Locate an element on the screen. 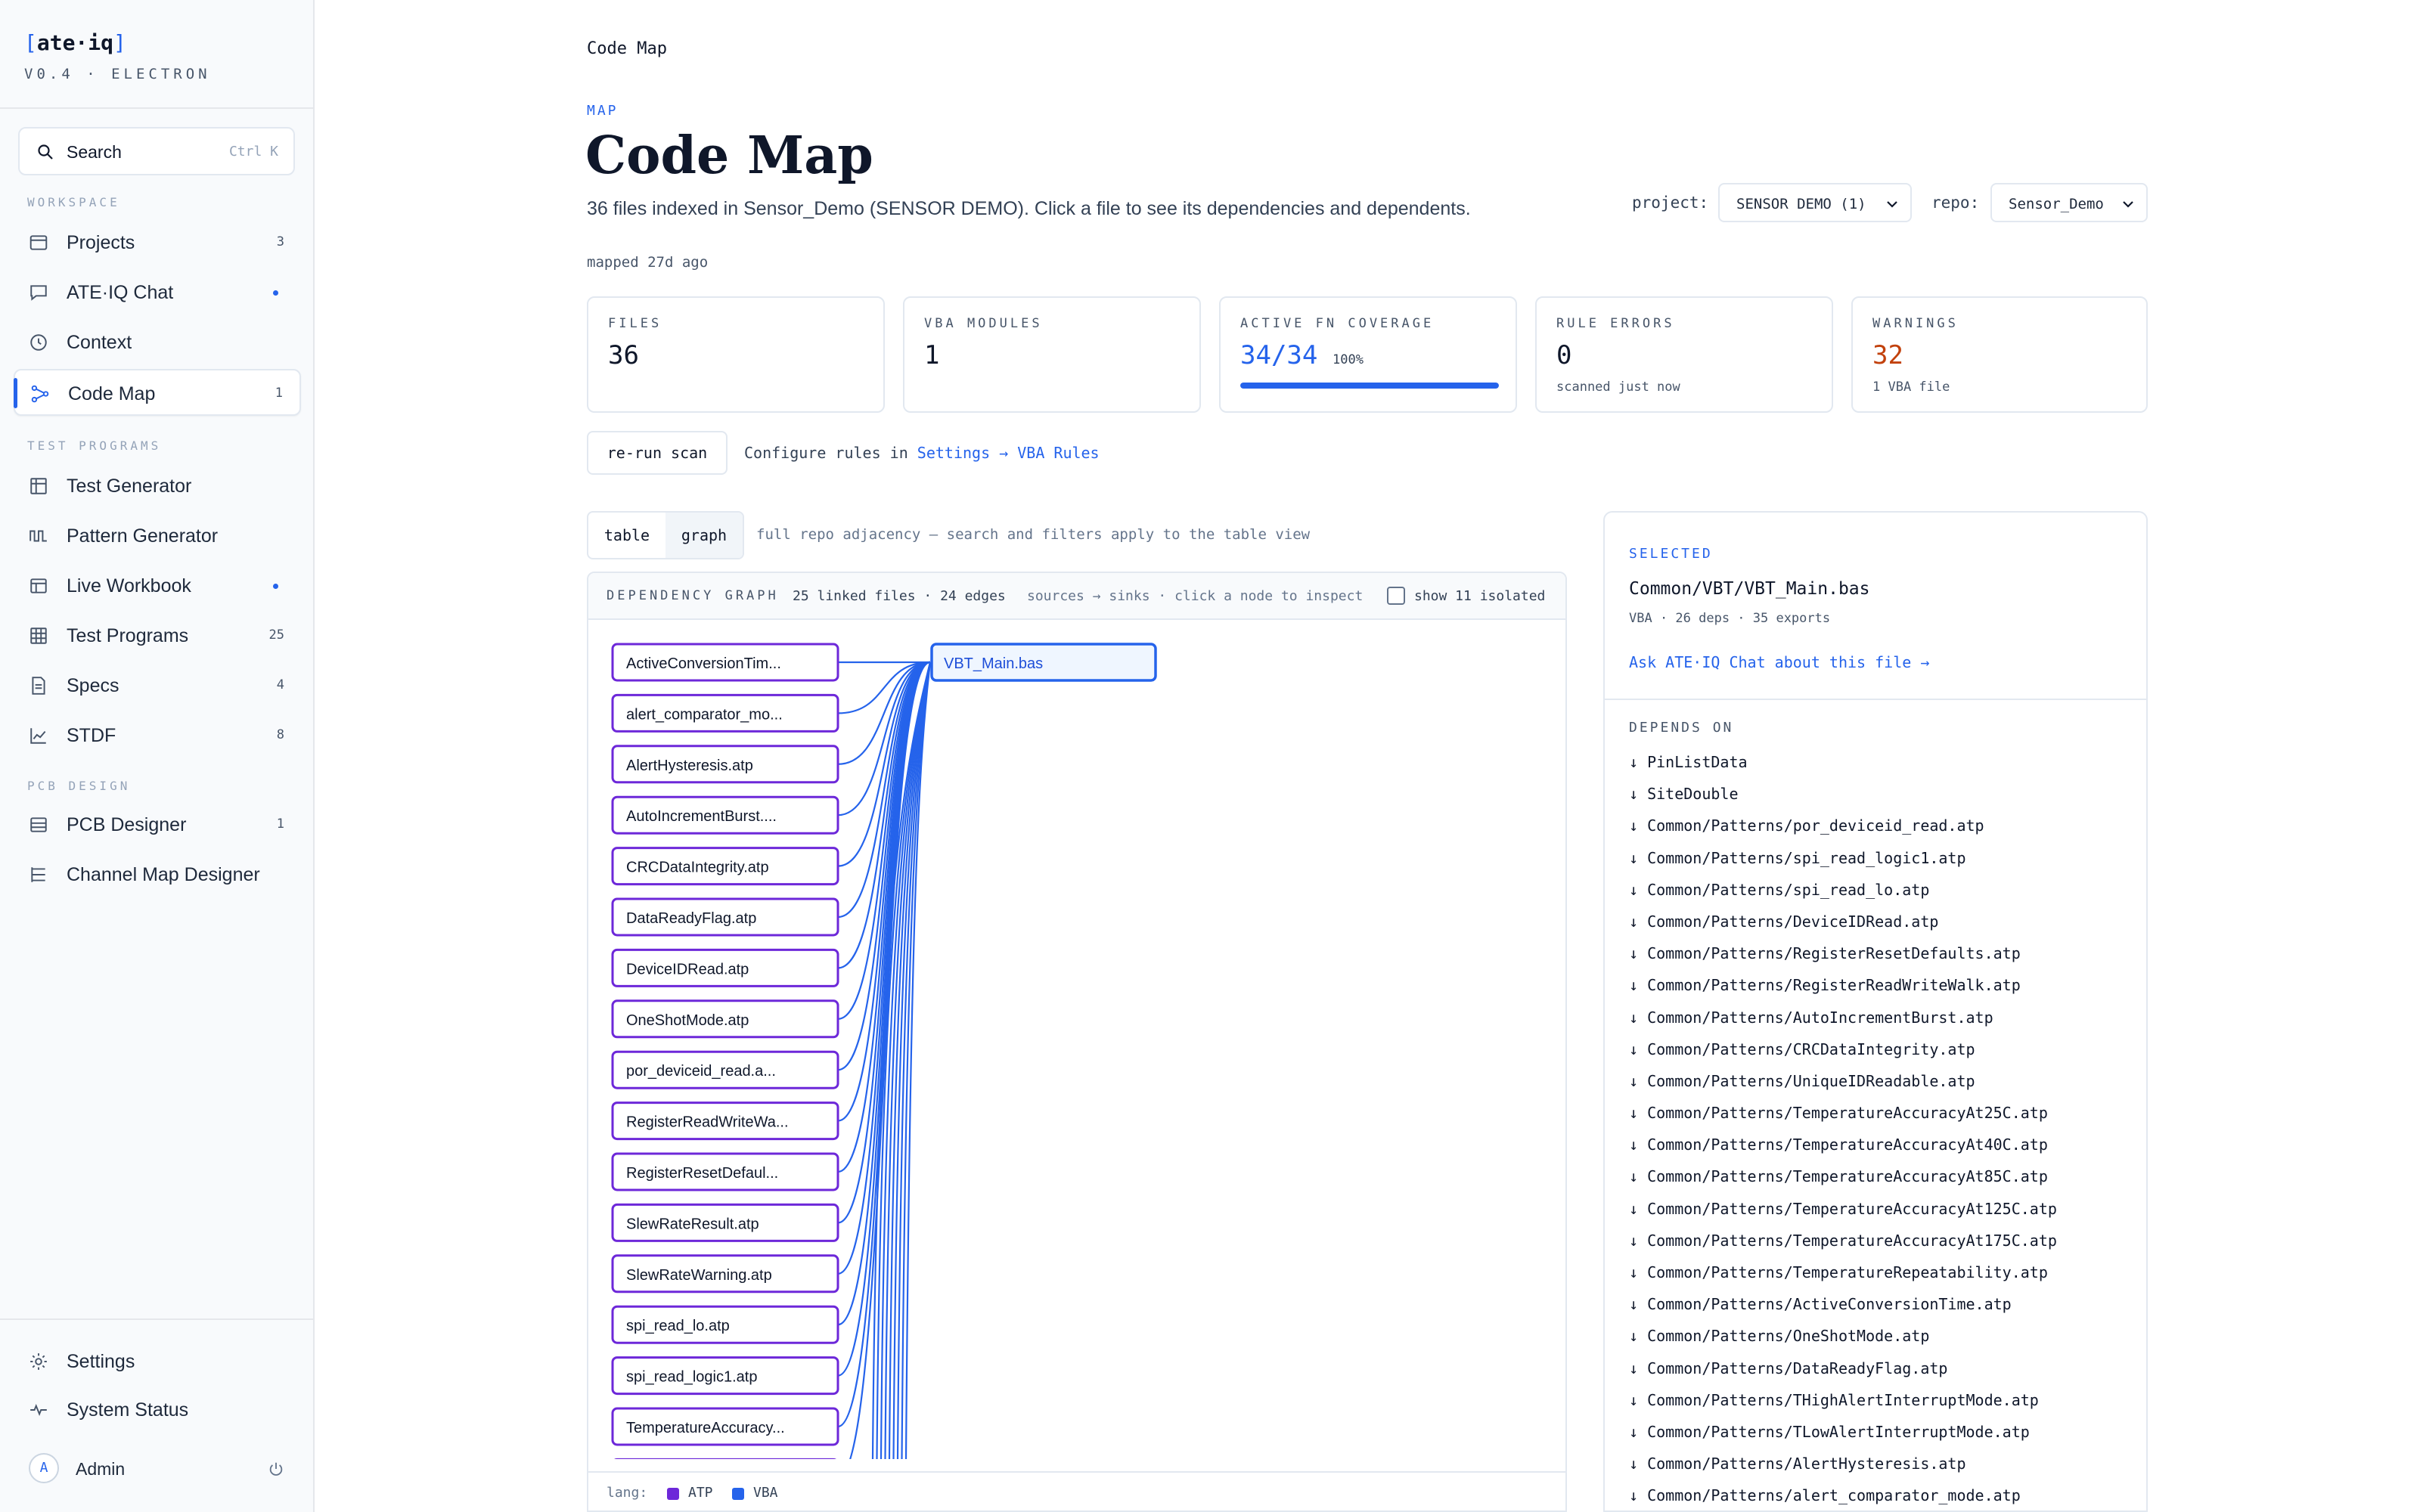 The height and width of the screenshot is (1512, 2420). sidebar-item-label: Channel Map Designer is located at coordinates (163, 874).